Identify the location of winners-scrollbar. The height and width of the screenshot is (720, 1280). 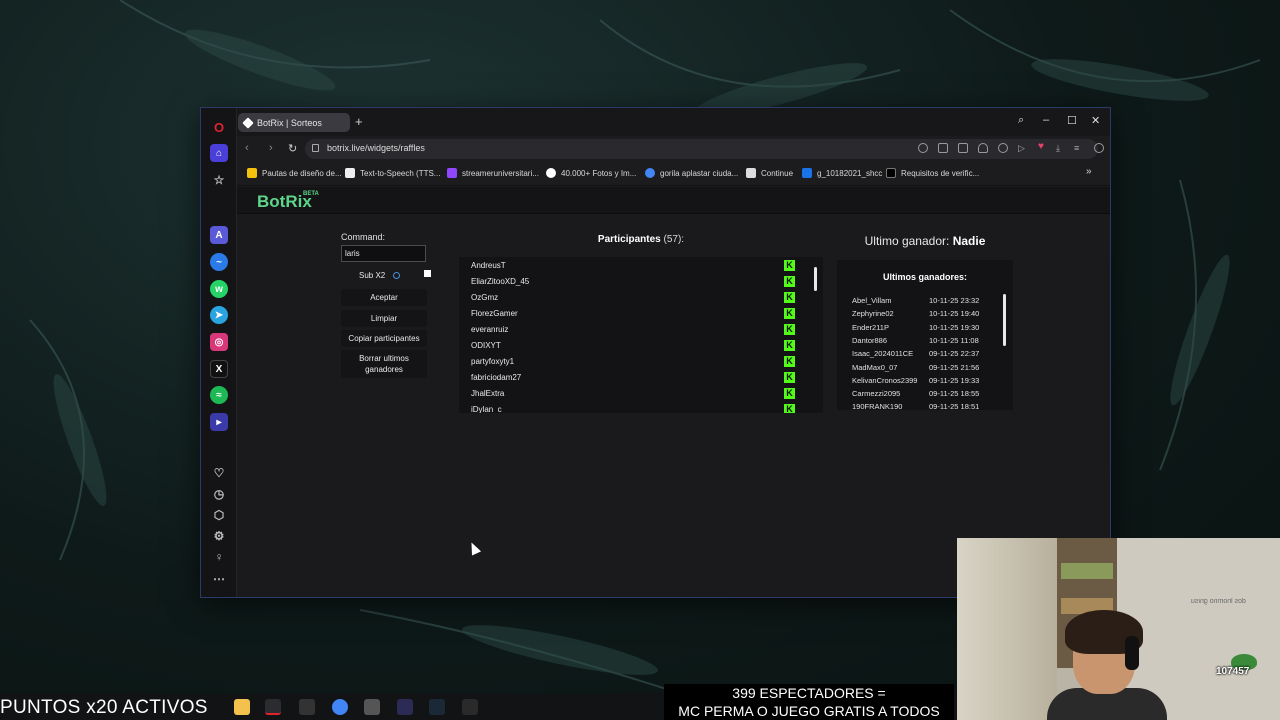
(1005, 346).